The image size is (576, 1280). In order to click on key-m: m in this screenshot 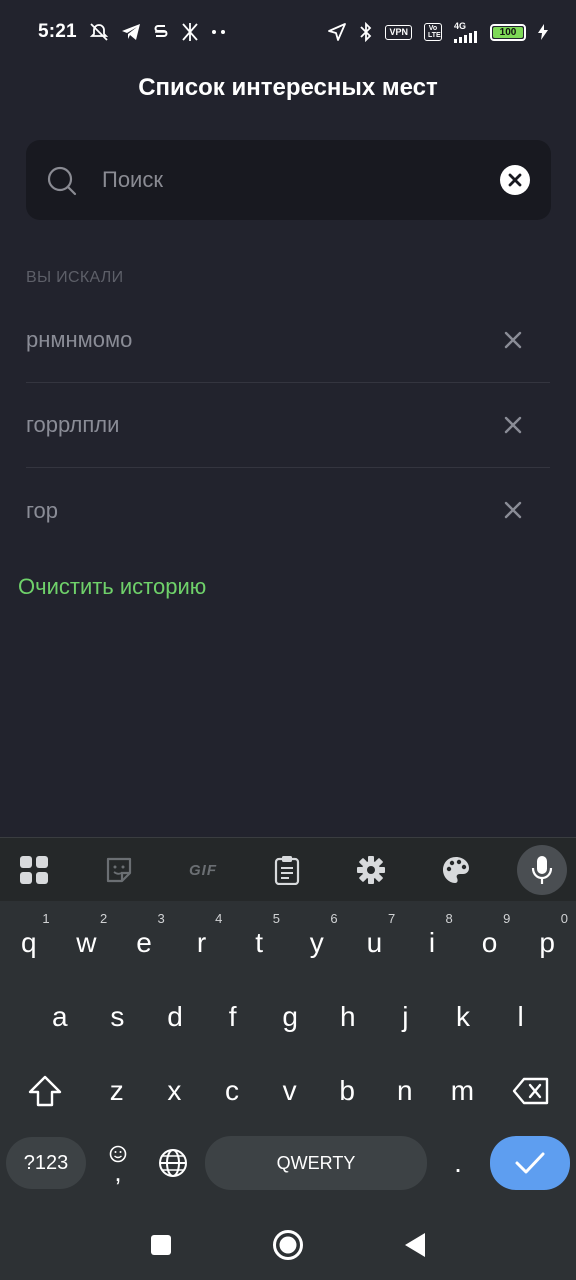, I will do `click(463, 1091)`.